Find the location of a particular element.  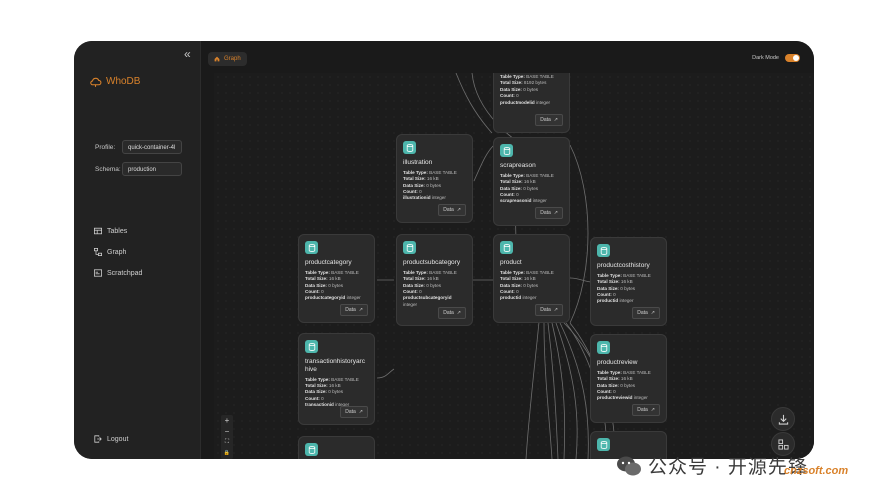

zoom-out-button: − is located at coordinates (227, 431).